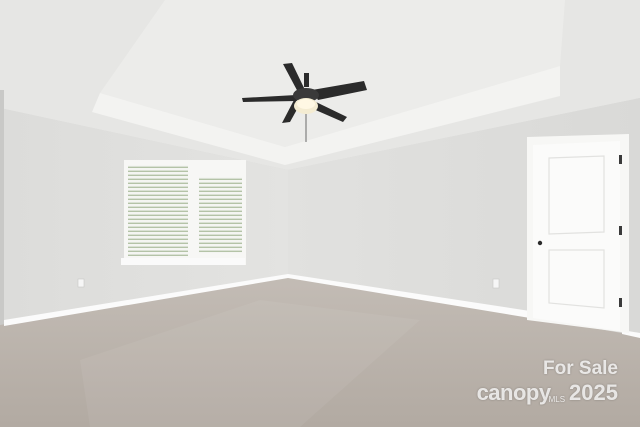 This screenshot has height=427, width=640. What do you see at coordinates (578, 233) in the screenshot?
I see `door` at bounding box center [578, 233].